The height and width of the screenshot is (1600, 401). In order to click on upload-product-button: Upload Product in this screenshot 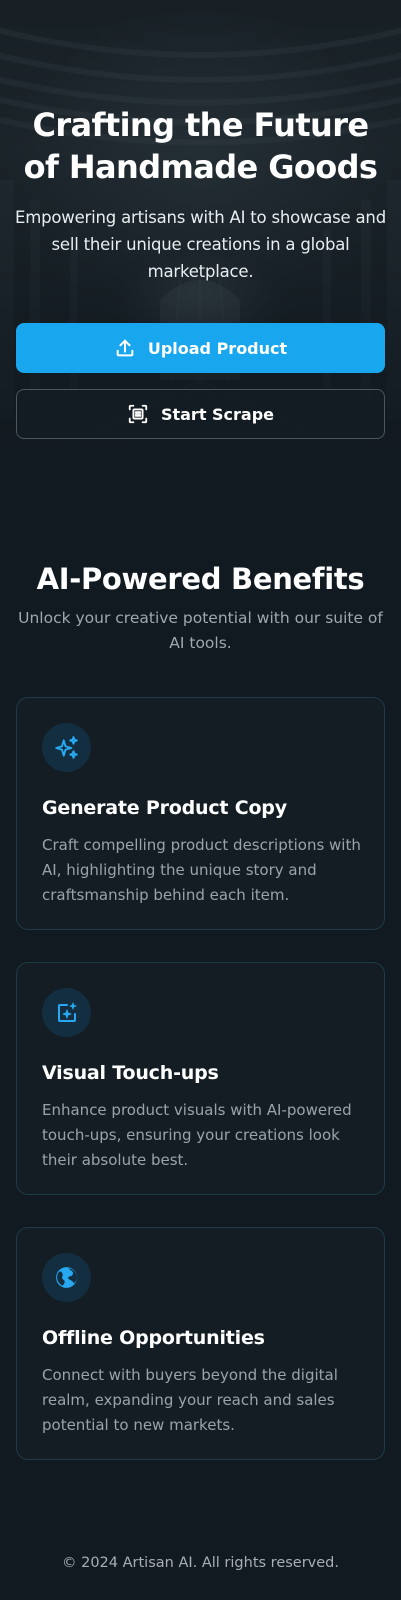, I will do `click(200, 348)`.